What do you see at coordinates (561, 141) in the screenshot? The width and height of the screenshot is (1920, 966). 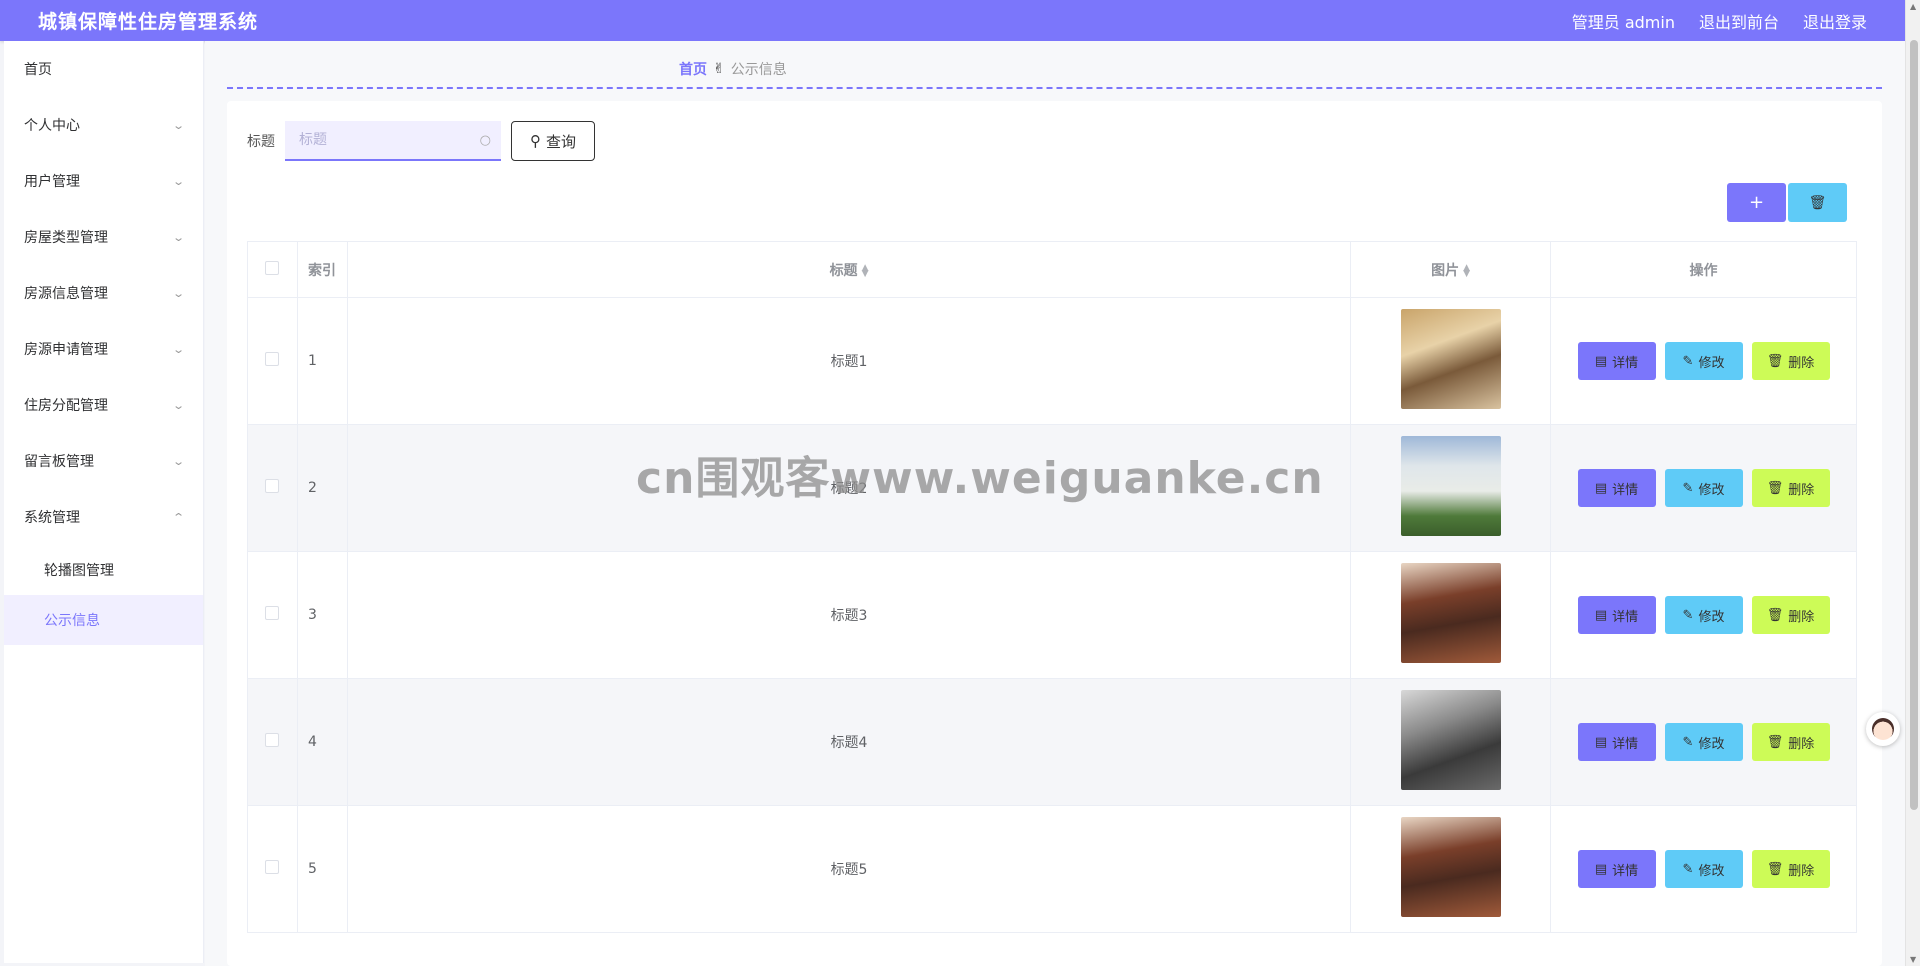 I see `query-button-label: 查询` at bounding box center [561, 141].